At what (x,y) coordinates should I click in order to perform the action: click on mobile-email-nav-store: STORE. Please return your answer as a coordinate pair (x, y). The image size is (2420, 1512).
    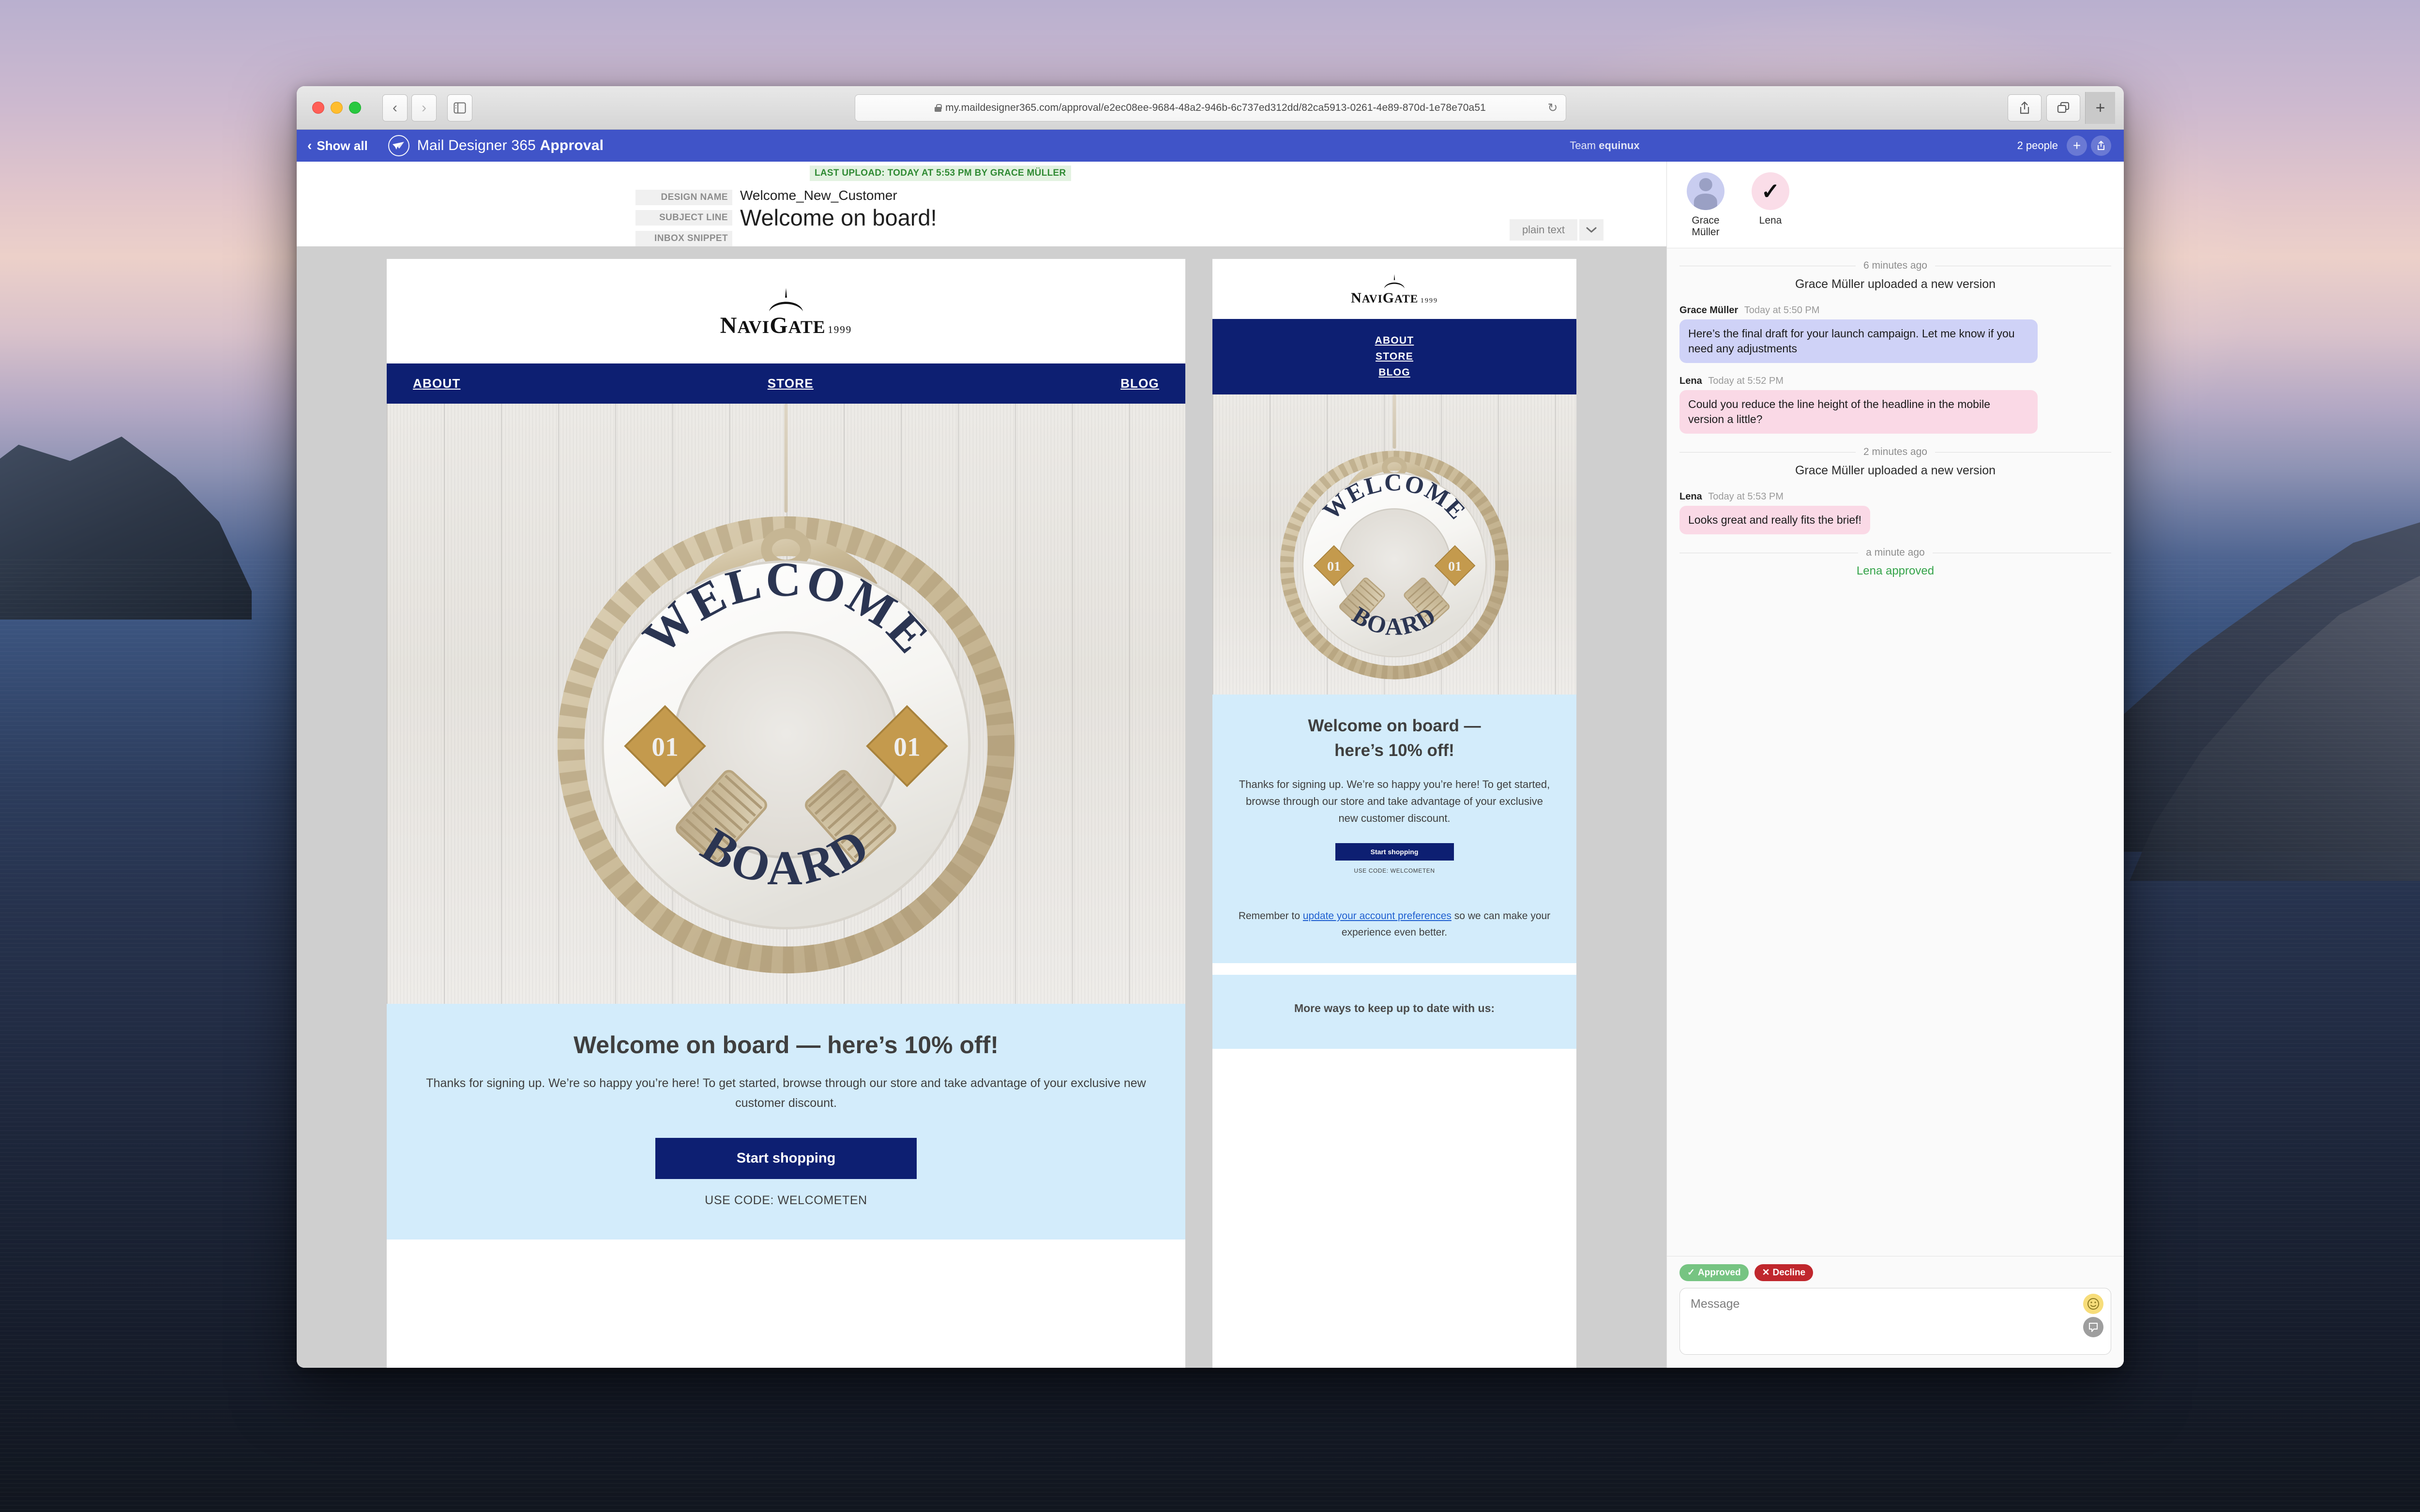
    Looking at the image, I should click on (1394, 357).